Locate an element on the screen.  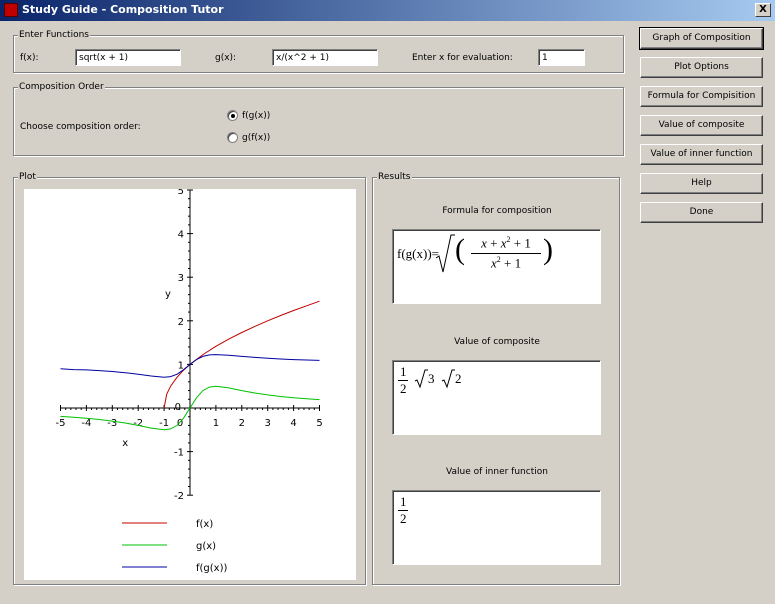
formula-box: f(g(x))= ( x + x2 + 1 x2 + 1 ) is located at coordinates (496, 266).